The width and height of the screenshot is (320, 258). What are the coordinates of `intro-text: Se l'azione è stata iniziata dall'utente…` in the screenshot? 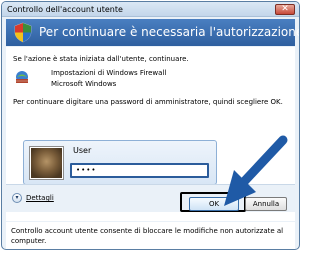 It's located at (101, 59).